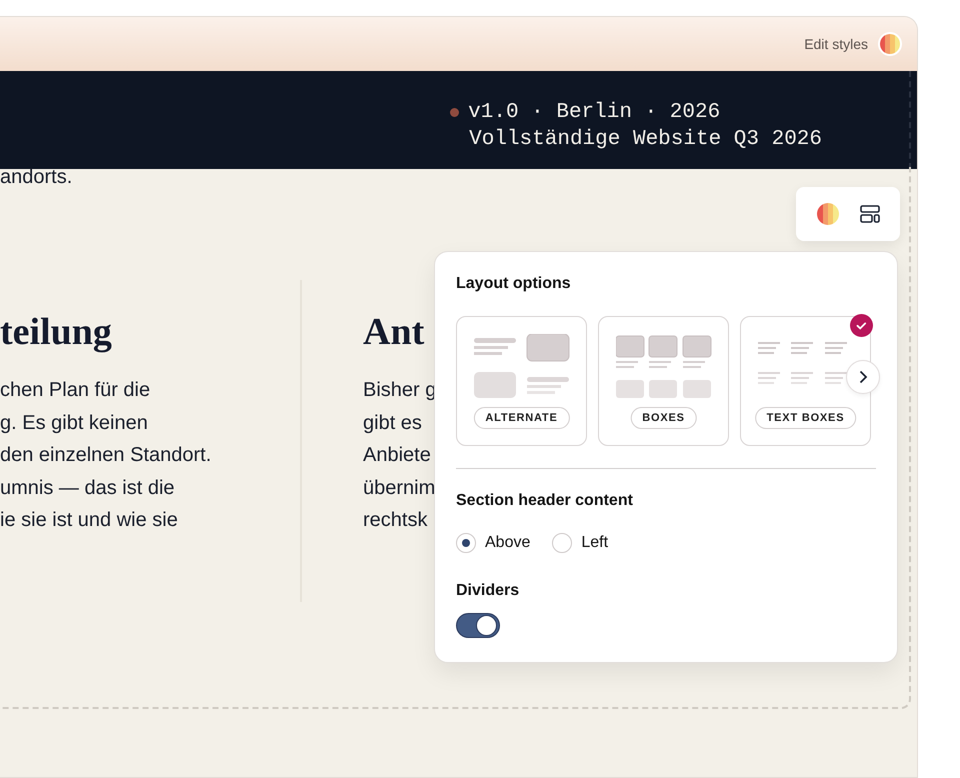 The width and height of the screenshot is (960, 778). I want to click on section-heading: Ant, so click(393, 332).